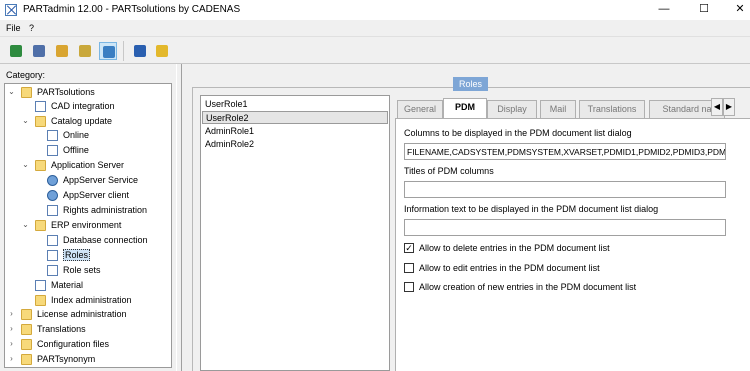 Image resolution: width=750 pixels, height=371 pixels. I want to click on allow-edit-checkbox, so click(409, 268).